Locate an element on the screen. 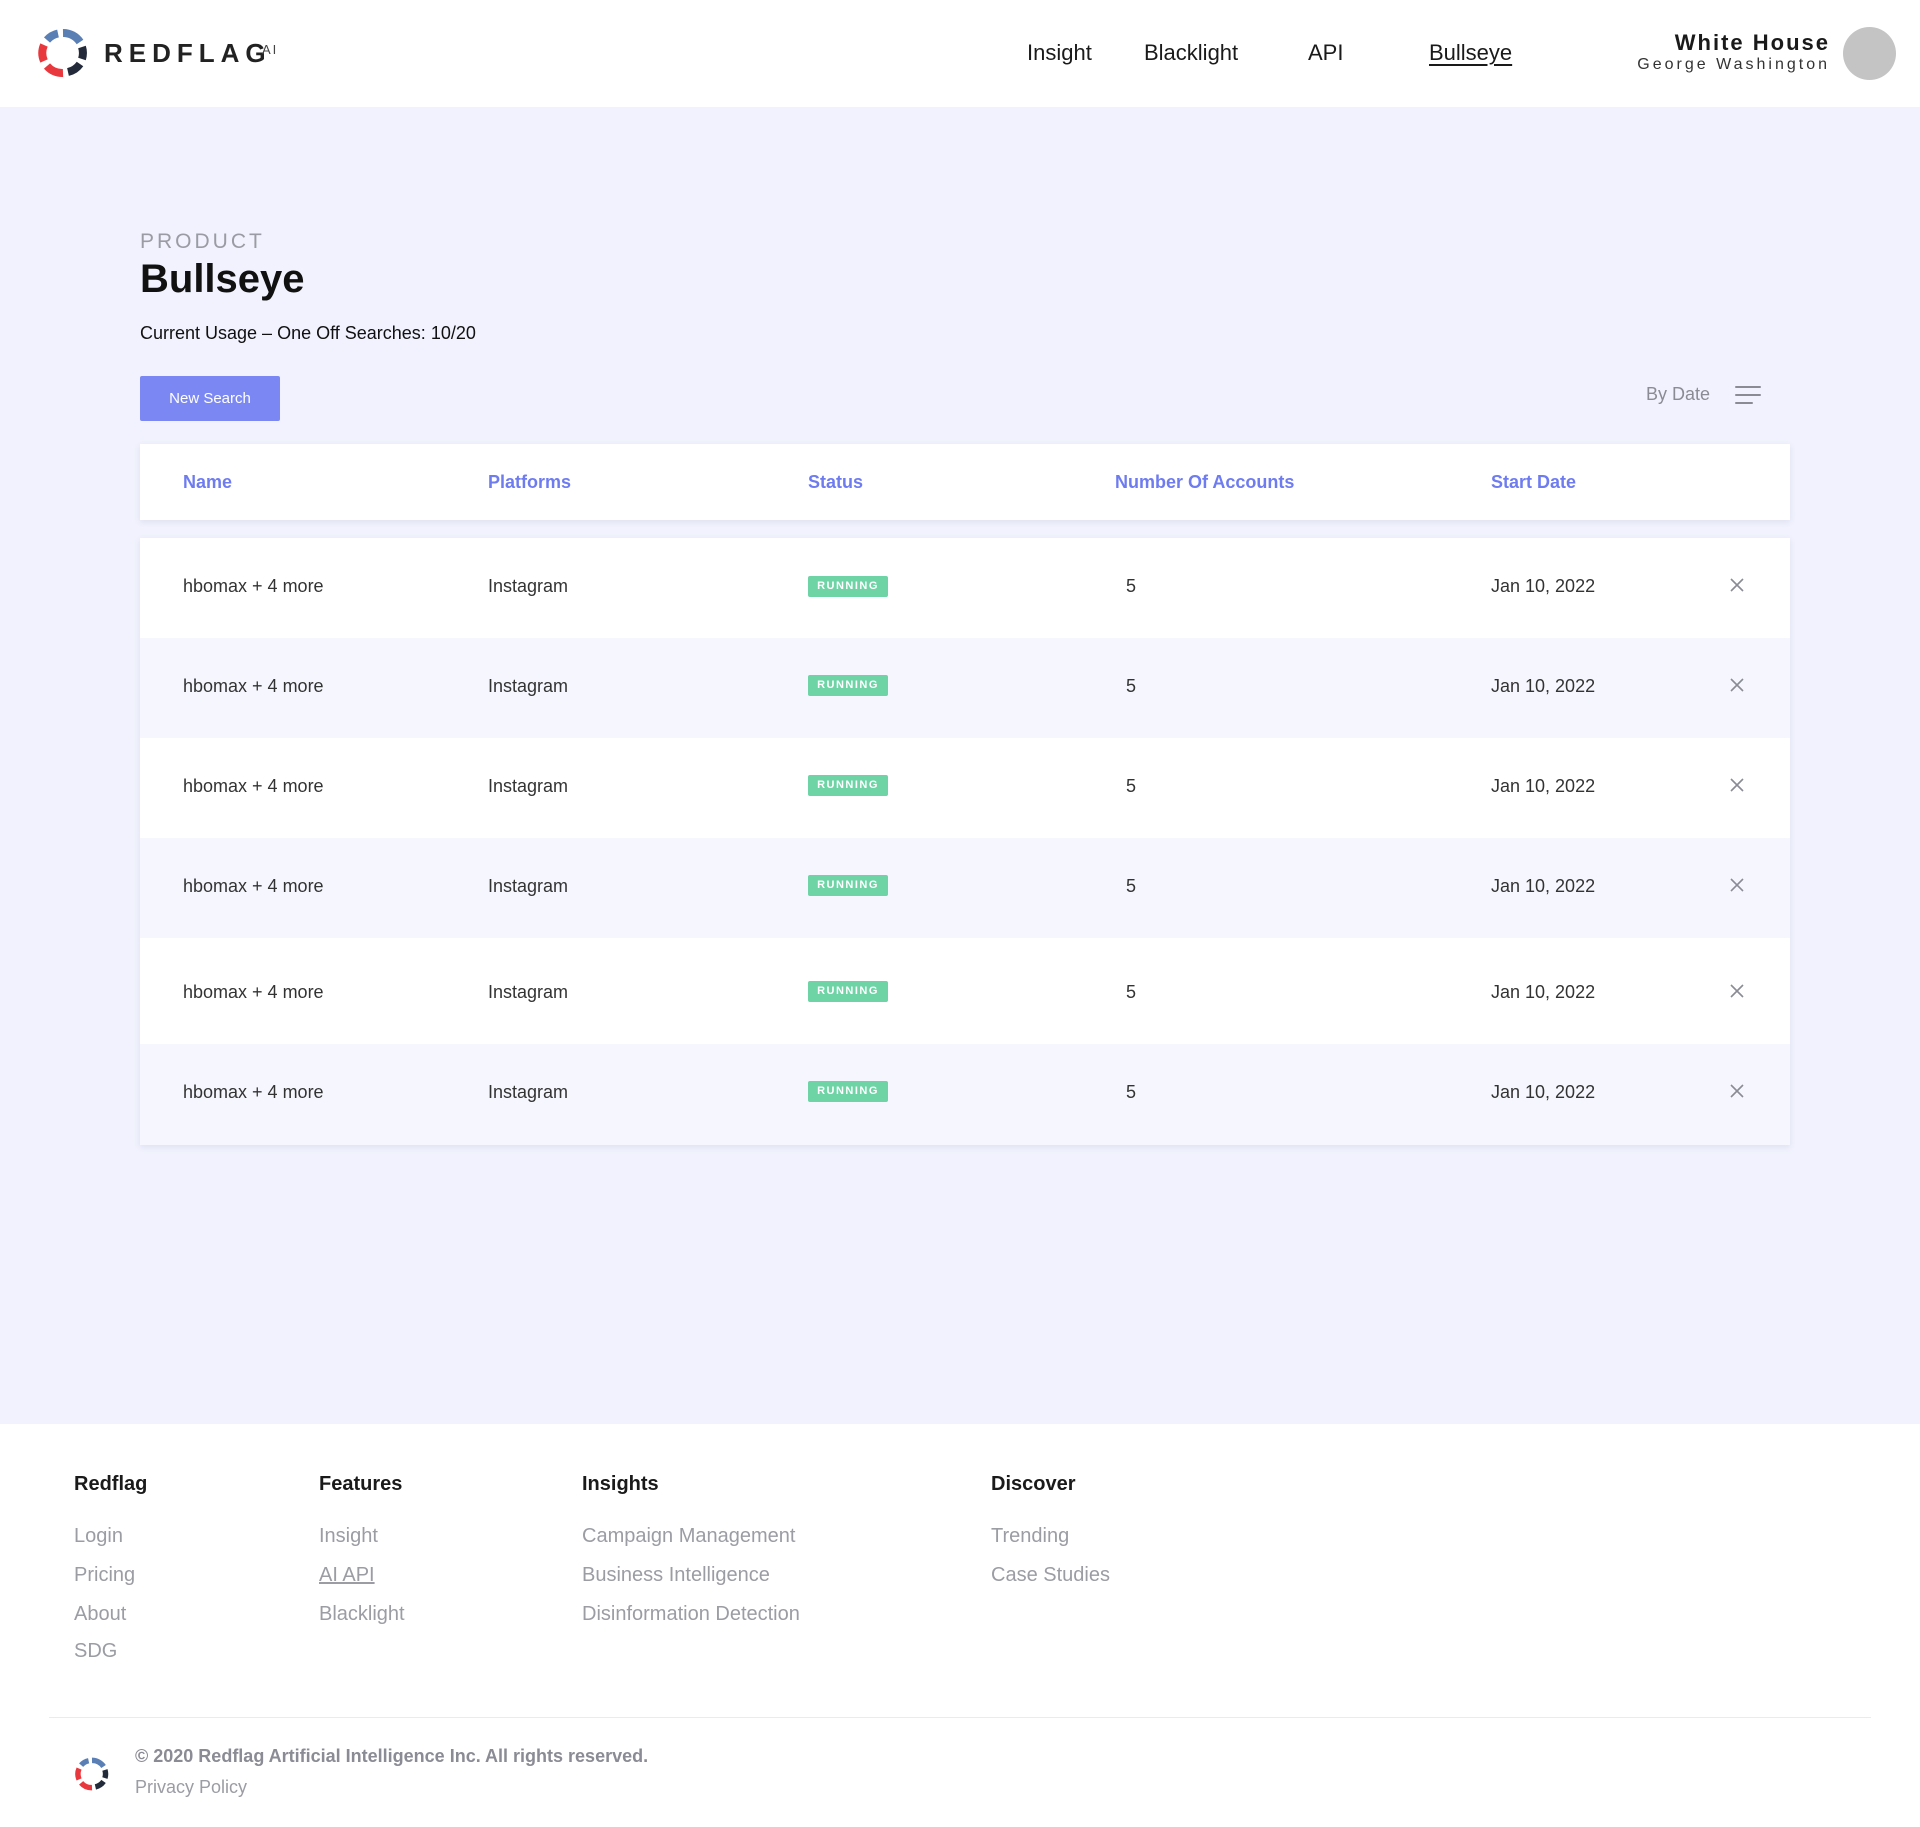 The width and height of the screenshot is (1920, 1827). footer-link-blacklight: Blacklight is located at coordinates (362, 1614).